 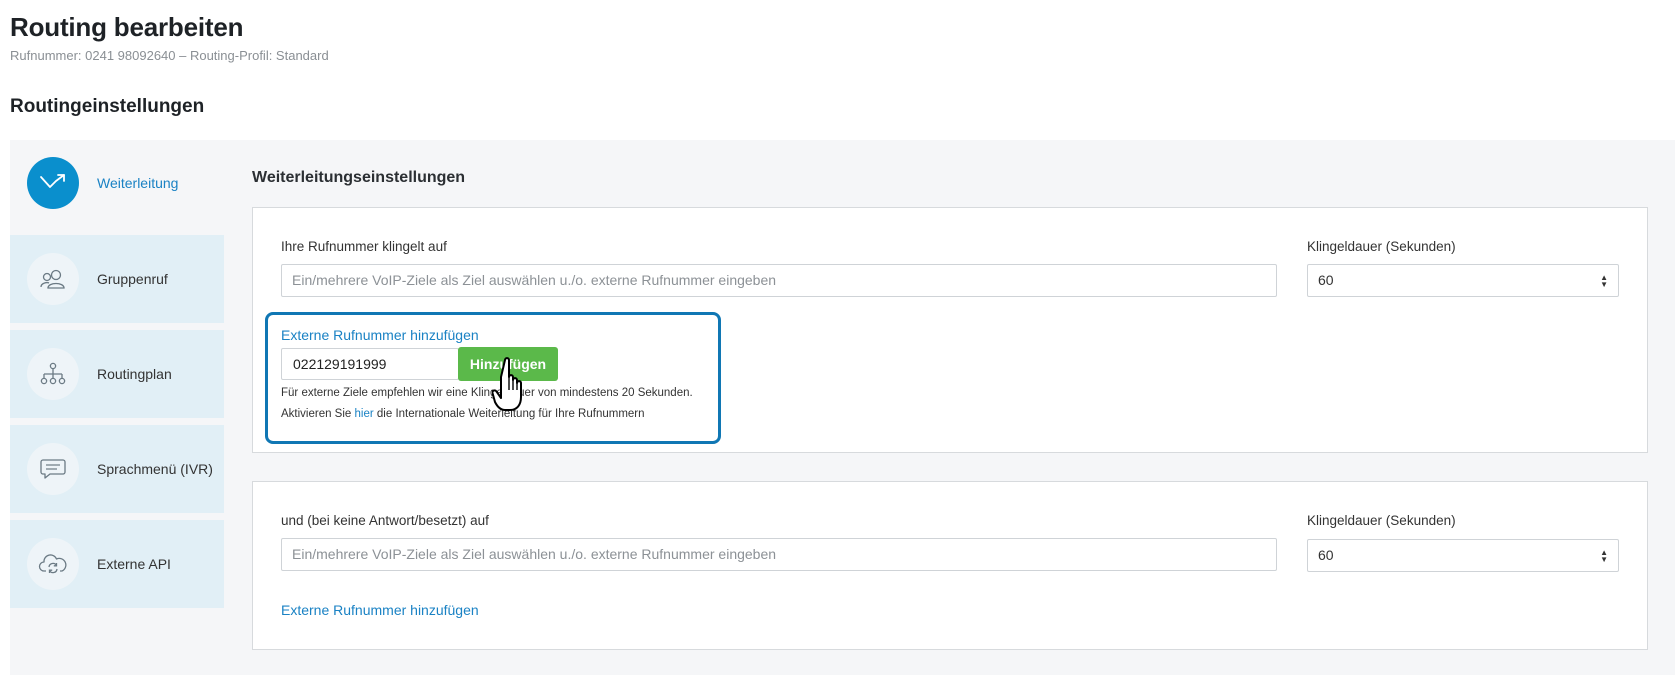 What do you see at coordinates (1381, 246) in the screenshot?
I see `duration-label: Klingeldauer (Sekunden)` at bounding box center [1381, 246].